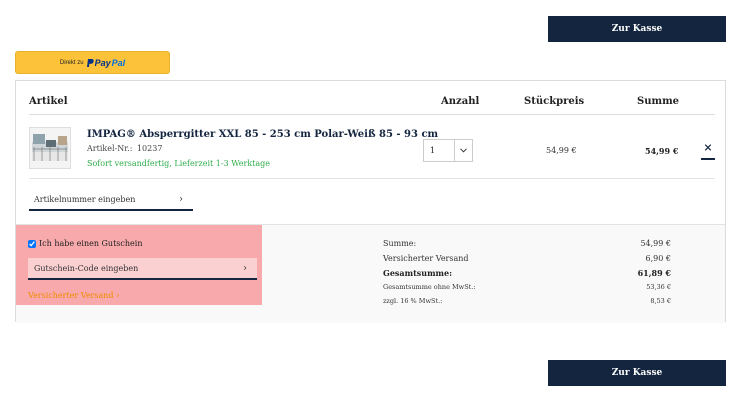  What do you see at coordinates (554, 101) in the screenshot?
I see `header-stueckpreis: Stückpreis` at bounding box center [554, 101].